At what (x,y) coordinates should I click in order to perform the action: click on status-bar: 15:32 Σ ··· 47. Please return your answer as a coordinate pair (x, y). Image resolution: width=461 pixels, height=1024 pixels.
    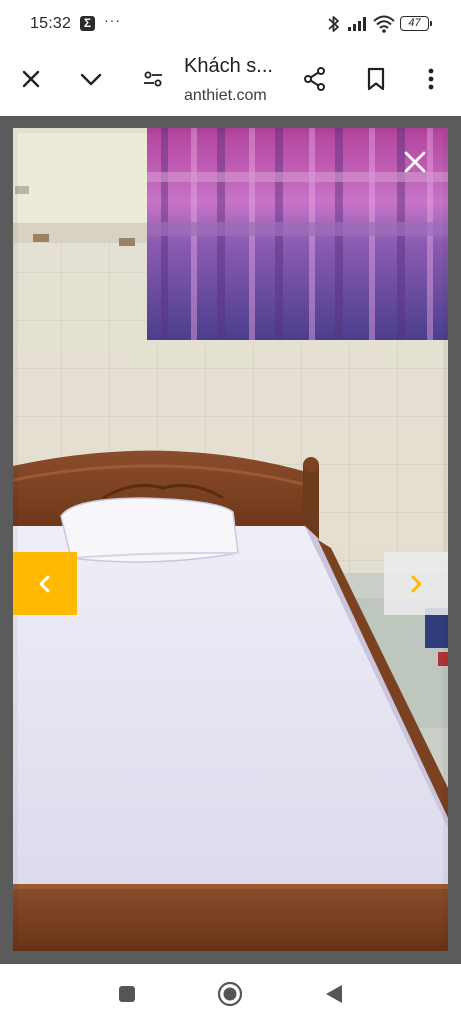
    Looking at the image, I should click on (230, 24).